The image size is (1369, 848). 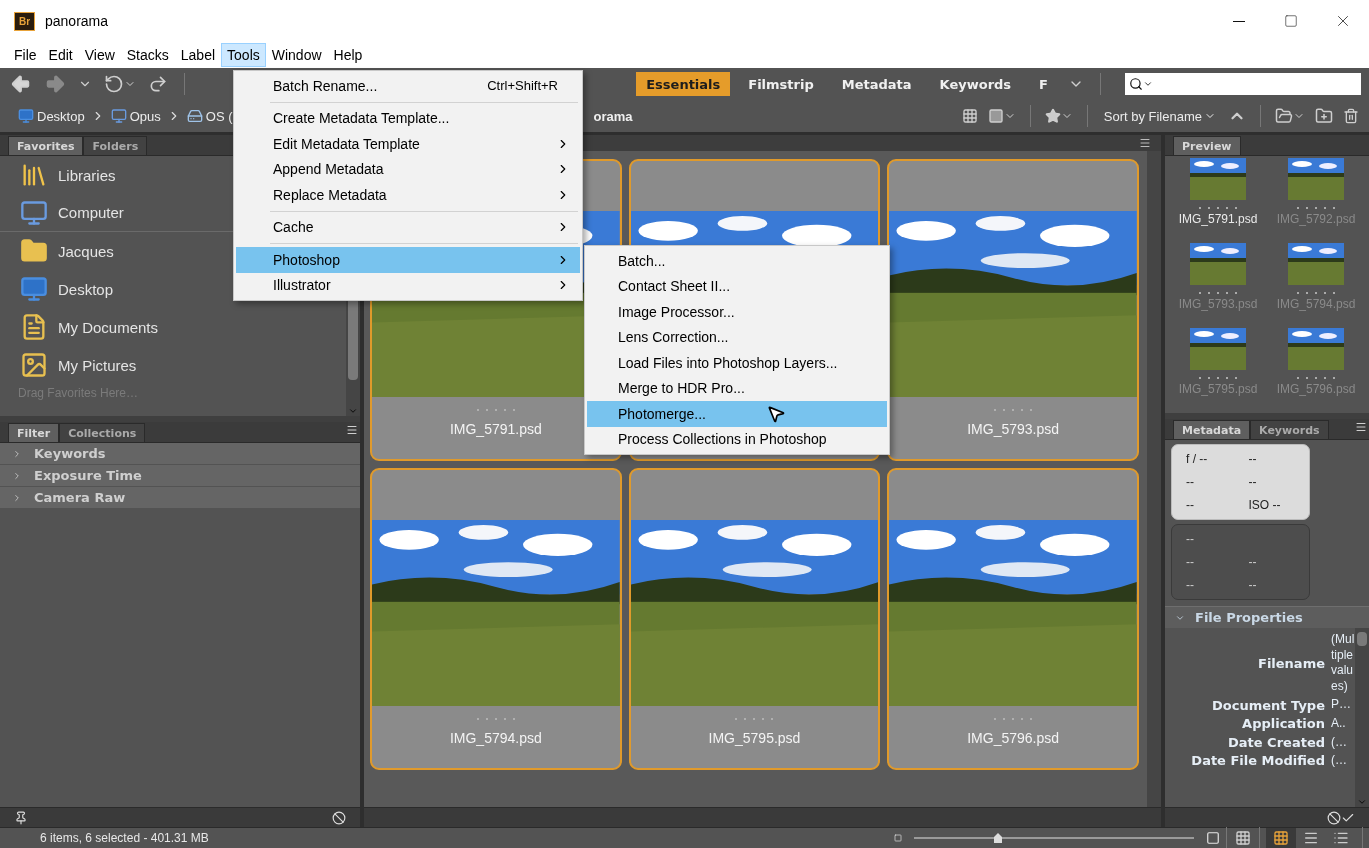 I want to click on drive-icon, so click(x=194, y=116).